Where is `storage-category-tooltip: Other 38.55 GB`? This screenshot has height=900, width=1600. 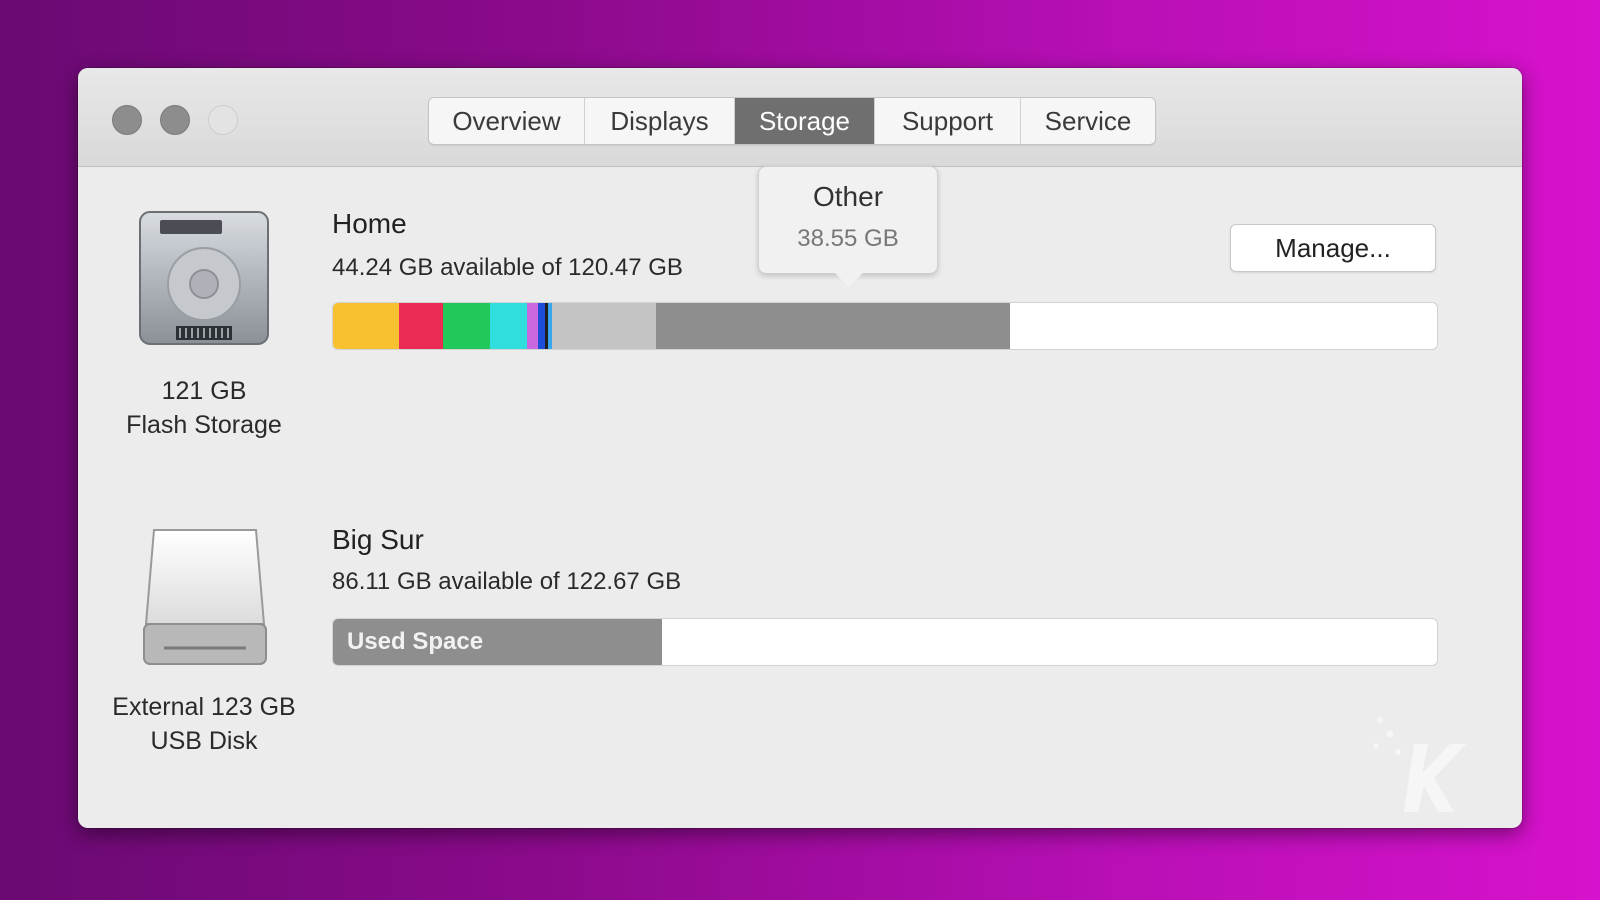
storage-category-tooltip: Other 38.55 GB is located at coordinates (848, 226).